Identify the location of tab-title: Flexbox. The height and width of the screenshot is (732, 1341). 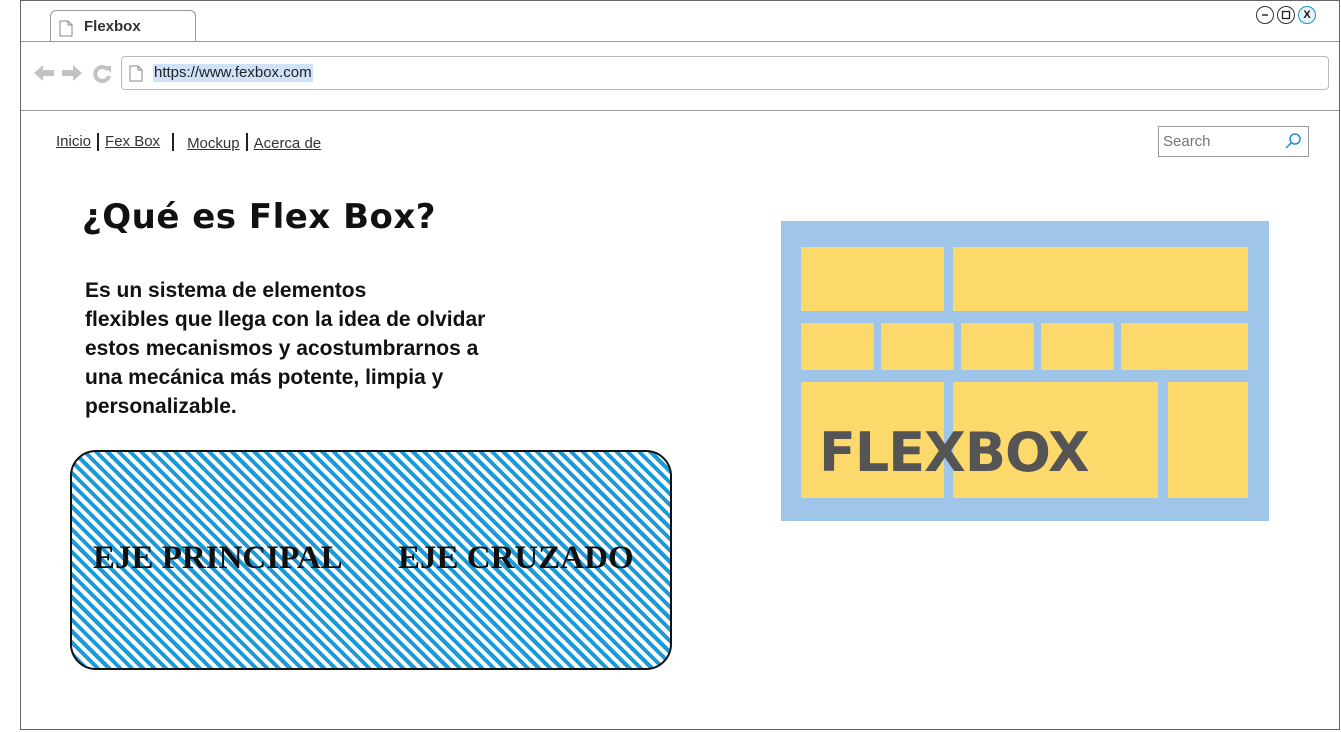
(112, 26).